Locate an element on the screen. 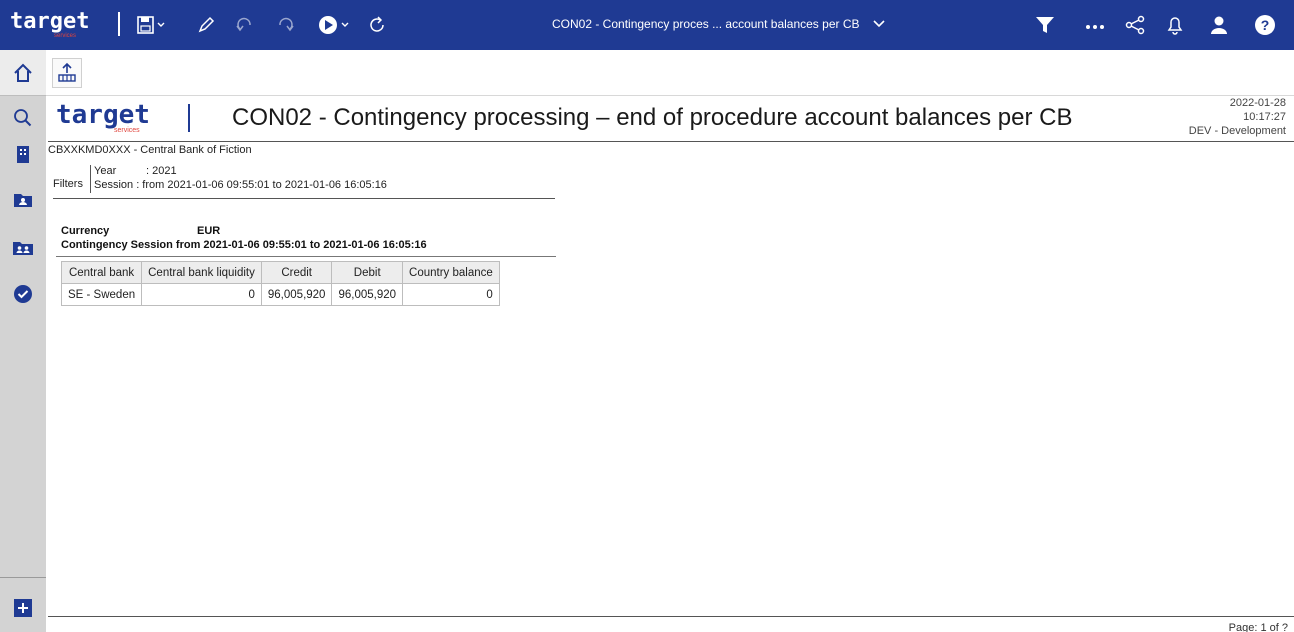 This screenshot has width=1294, height=632. help-icon: ? is located at coordinates (1265, 25).